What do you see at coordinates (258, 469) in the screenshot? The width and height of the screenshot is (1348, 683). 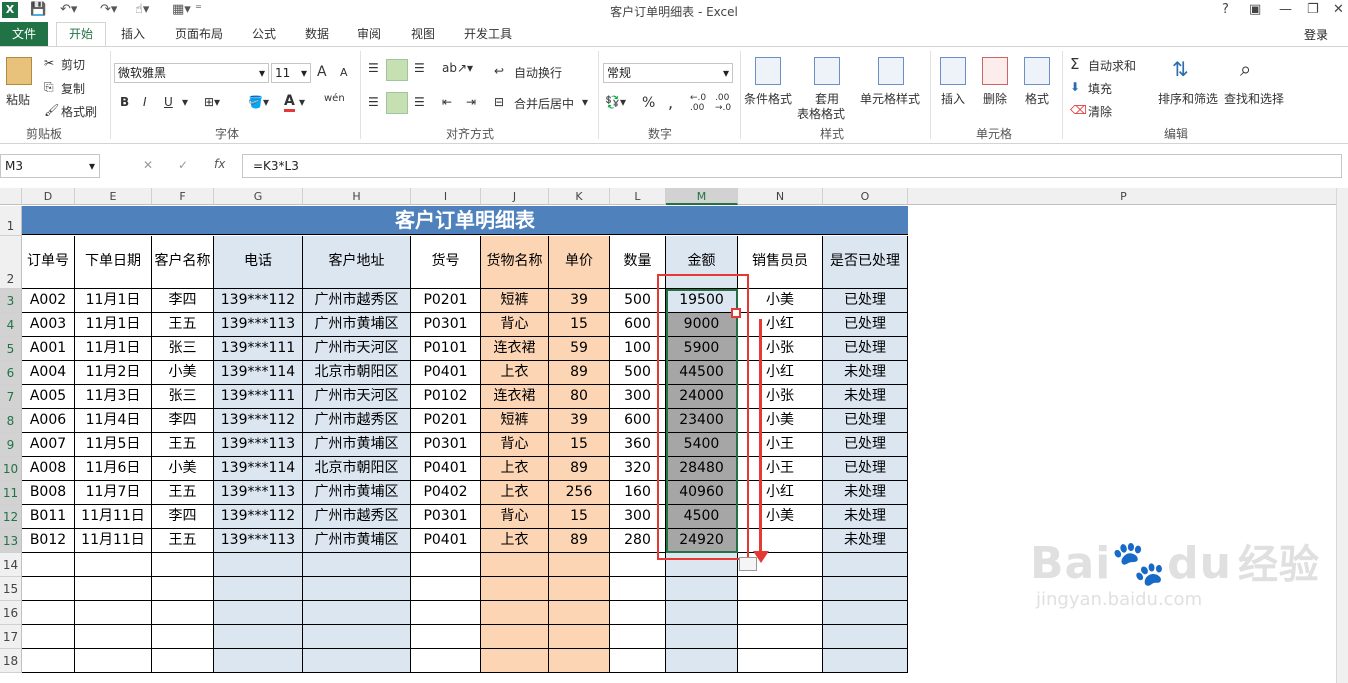 I see `table-cell: 139***114` at bounding box center [258, 469].